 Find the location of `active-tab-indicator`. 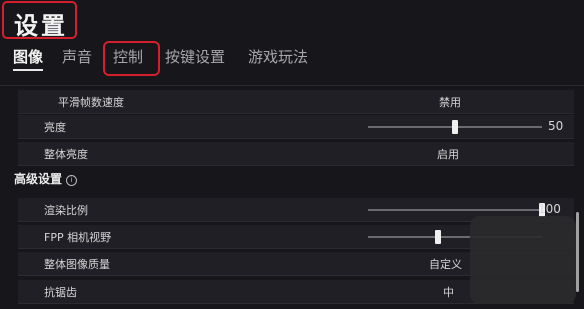

active-tab-indicator is located at coordinates (28, 70).